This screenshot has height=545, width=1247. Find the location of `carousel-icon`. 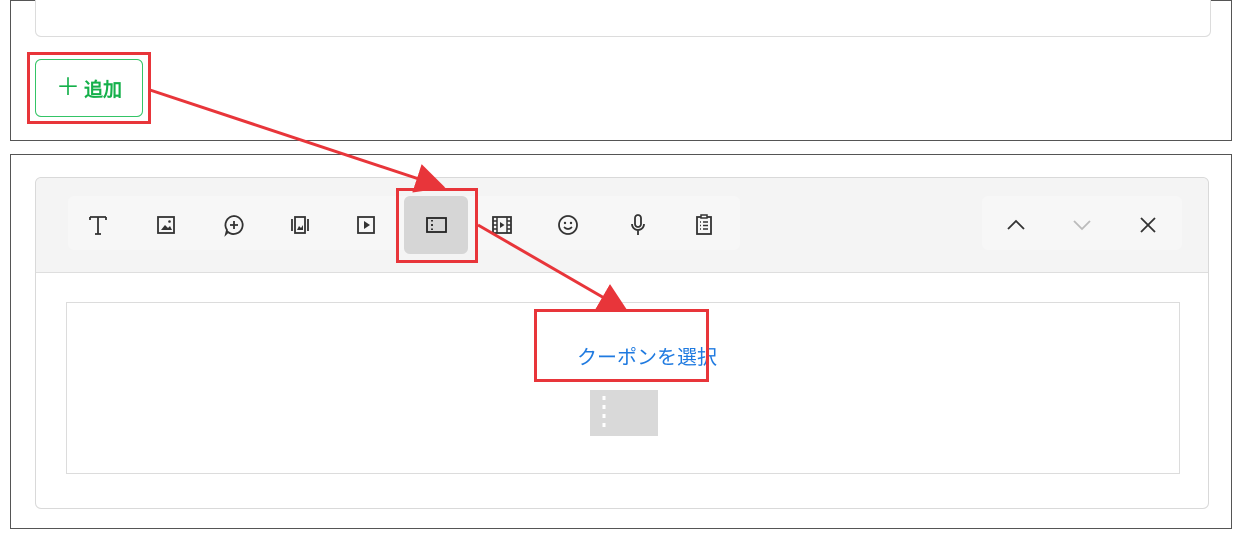

carousel-icon is located at coordinates (300, 225).